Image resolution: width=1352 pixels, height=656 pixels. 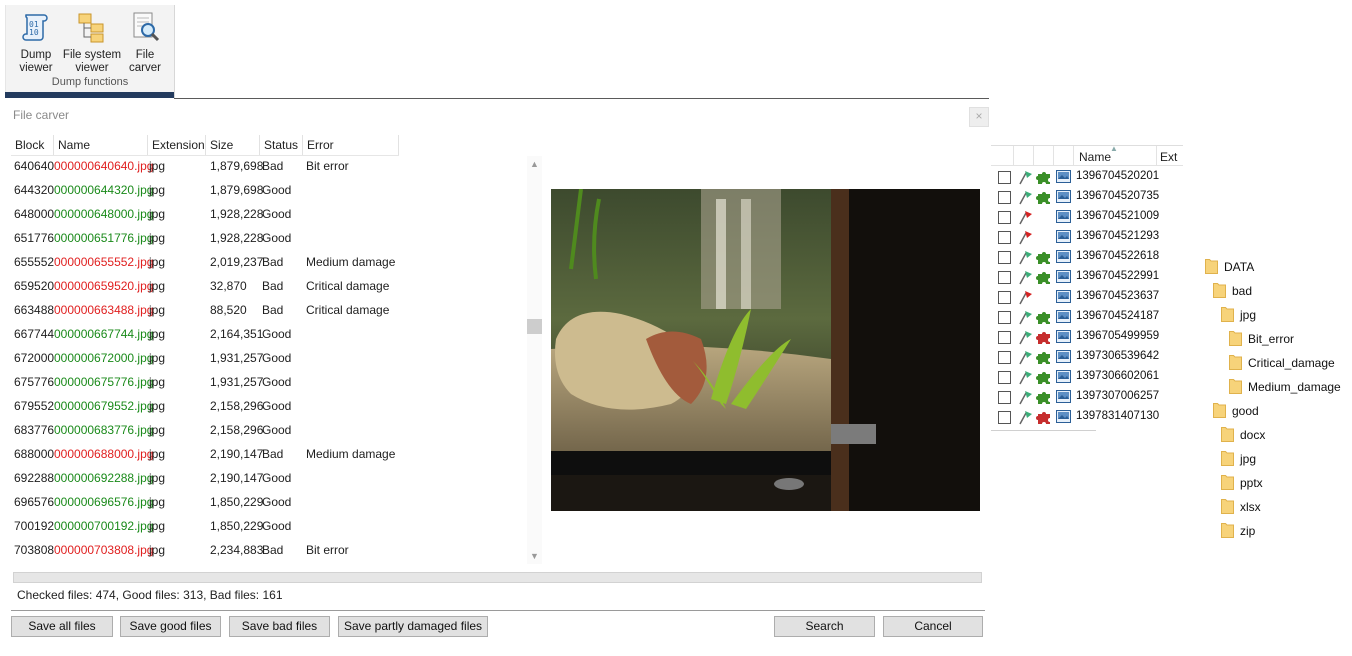 I want to click on save-good-files-button: Save good files, so click(x=170, y=626).